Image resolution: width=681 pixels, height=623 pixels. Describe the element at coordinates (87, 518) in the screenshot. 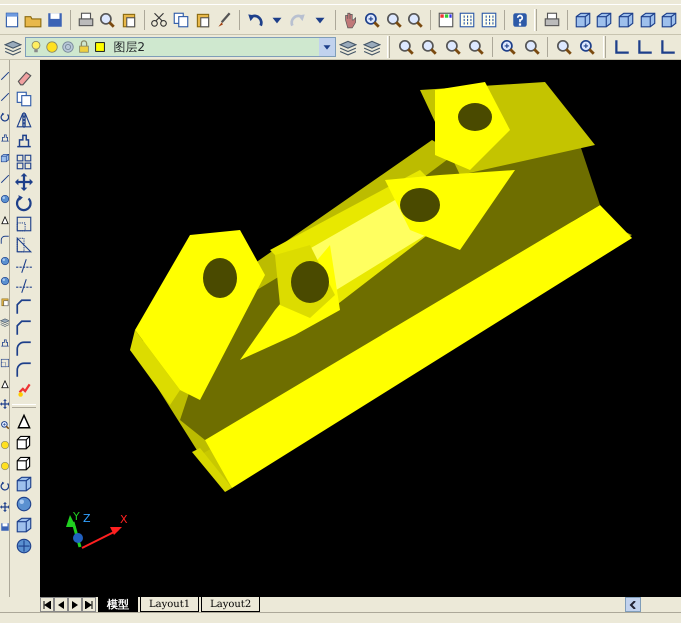

I see `axis-label: Z` at that location.